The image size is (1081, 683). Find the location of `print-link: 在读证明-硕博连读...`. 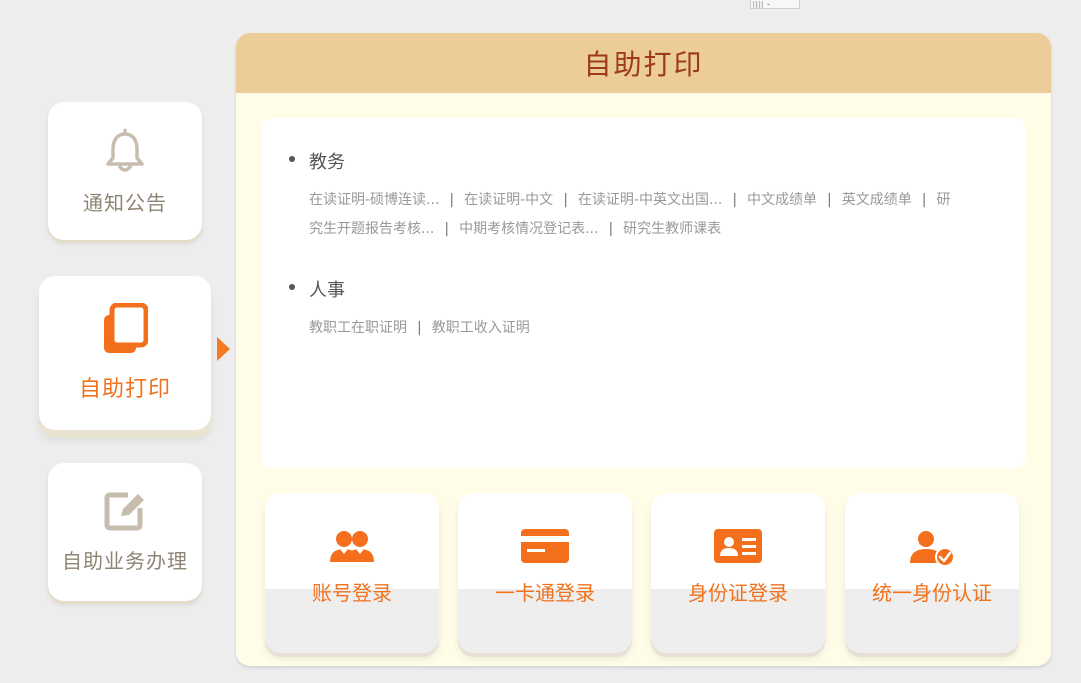

print-link: 在读证明-硕博连读... is located at coordinates (374, 200).